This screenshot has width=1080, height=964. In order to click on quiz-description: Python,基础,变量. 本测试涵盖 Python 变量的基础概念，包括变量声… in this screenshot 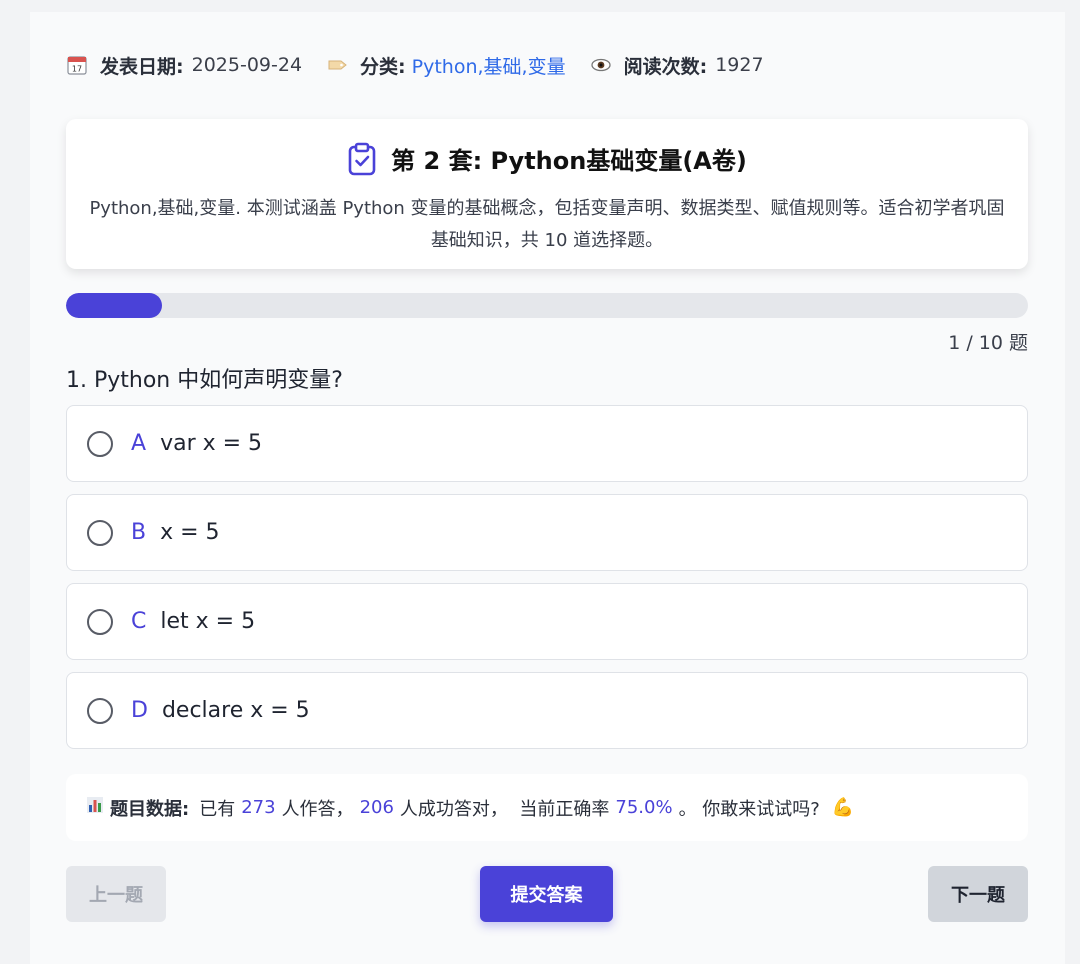, I will do `click(547, 224)`.